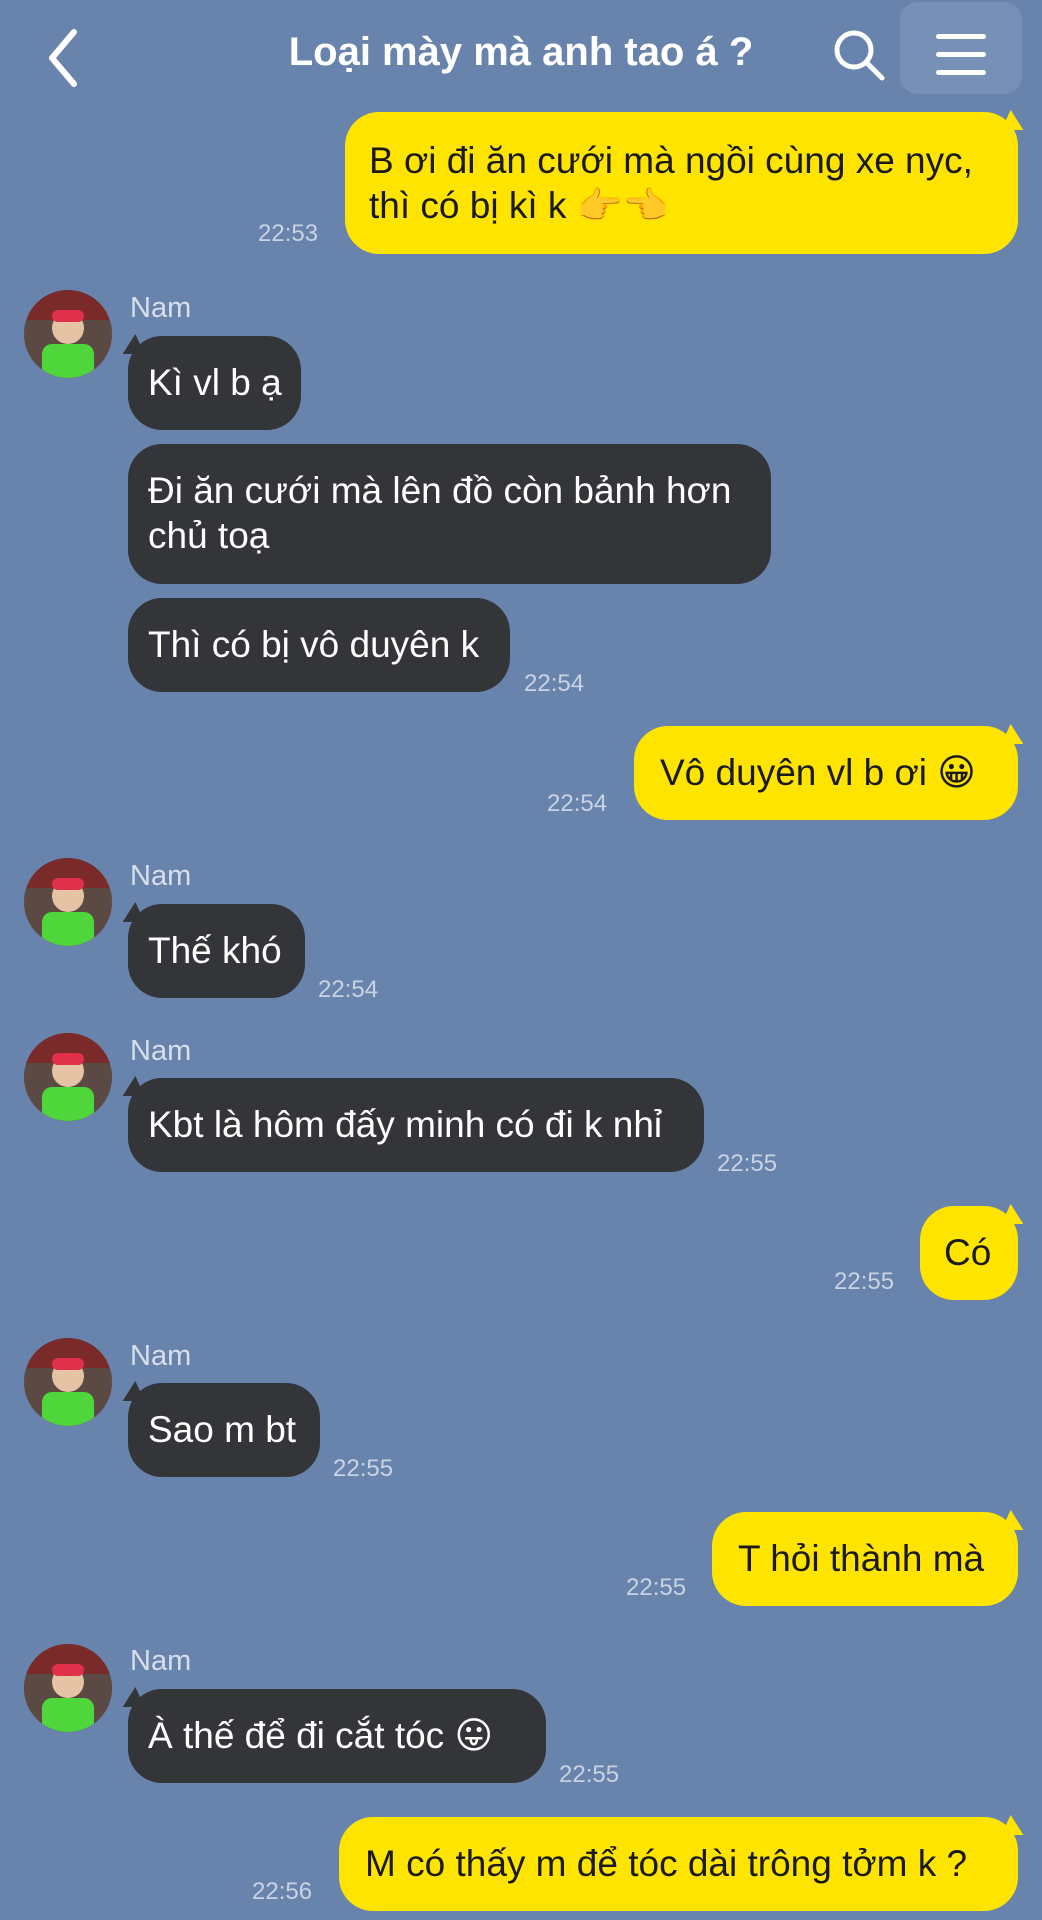 This screenshot has width=1042, height=1920. I want to click on message-text: Sao m bt, so click(222, 1429).